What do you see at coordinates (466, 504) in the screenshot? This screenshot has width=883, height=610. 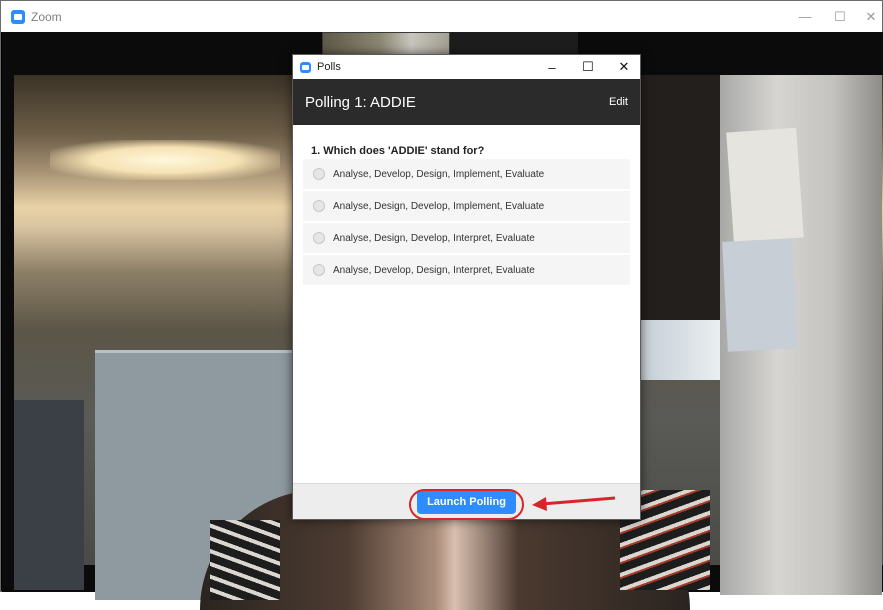 I see `annotation-highlight-ring` at bounding box center [466, 504].